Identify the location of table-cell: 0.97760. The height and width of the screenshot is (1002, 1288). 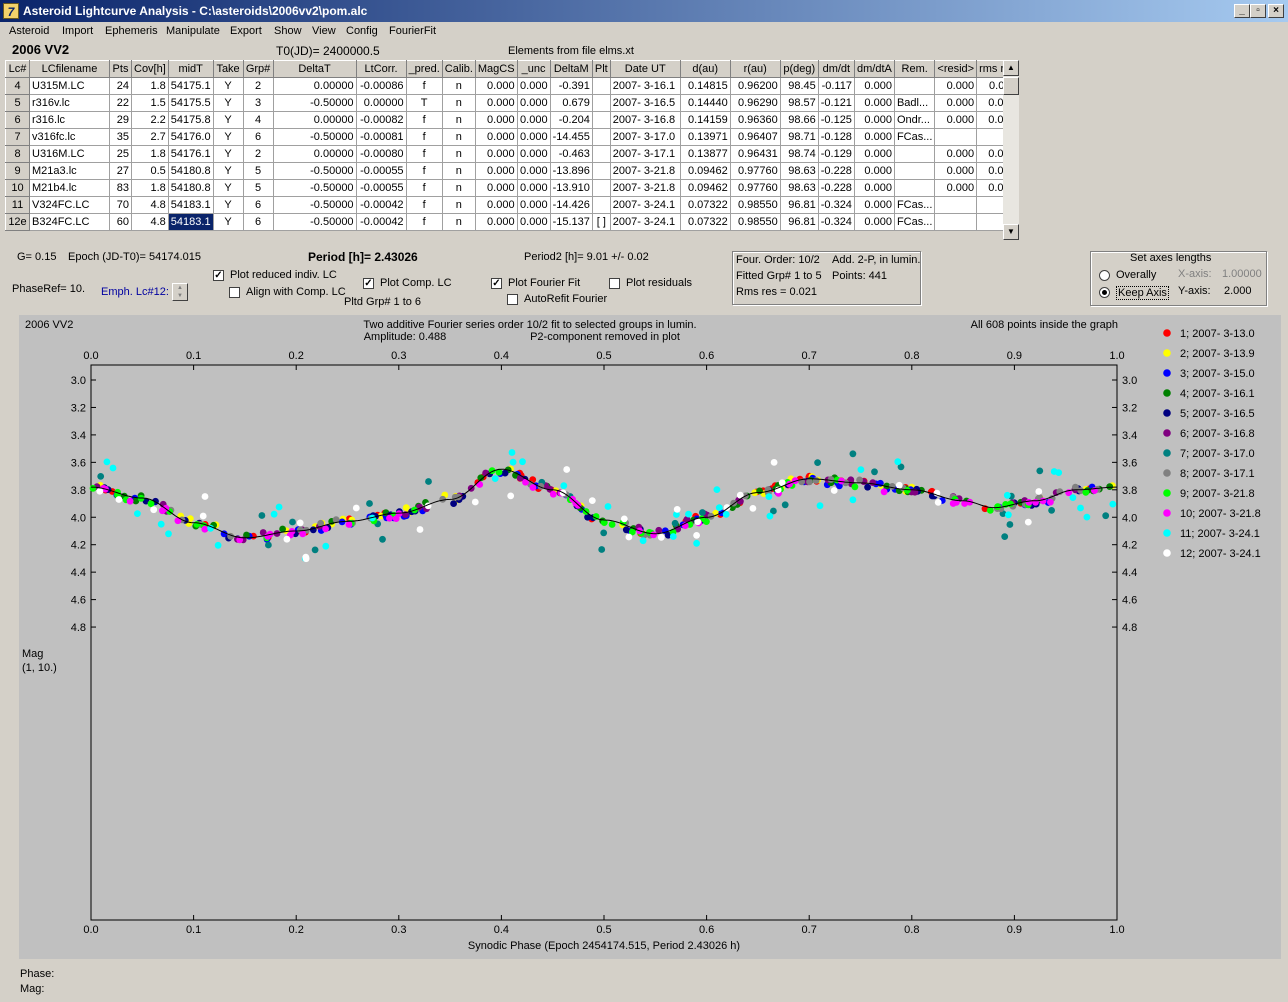
(755, 188).